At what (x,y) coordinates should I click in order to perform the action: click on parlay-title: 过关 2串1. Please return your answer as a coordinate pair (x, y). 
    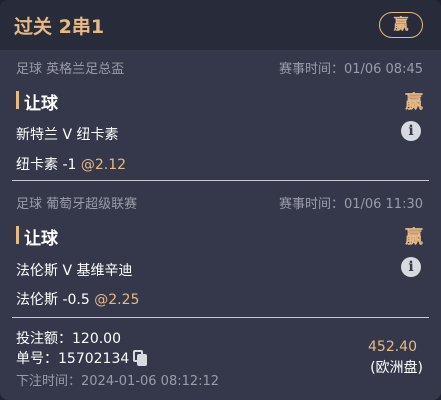
    Looking at the image, I should click on (59, 27).